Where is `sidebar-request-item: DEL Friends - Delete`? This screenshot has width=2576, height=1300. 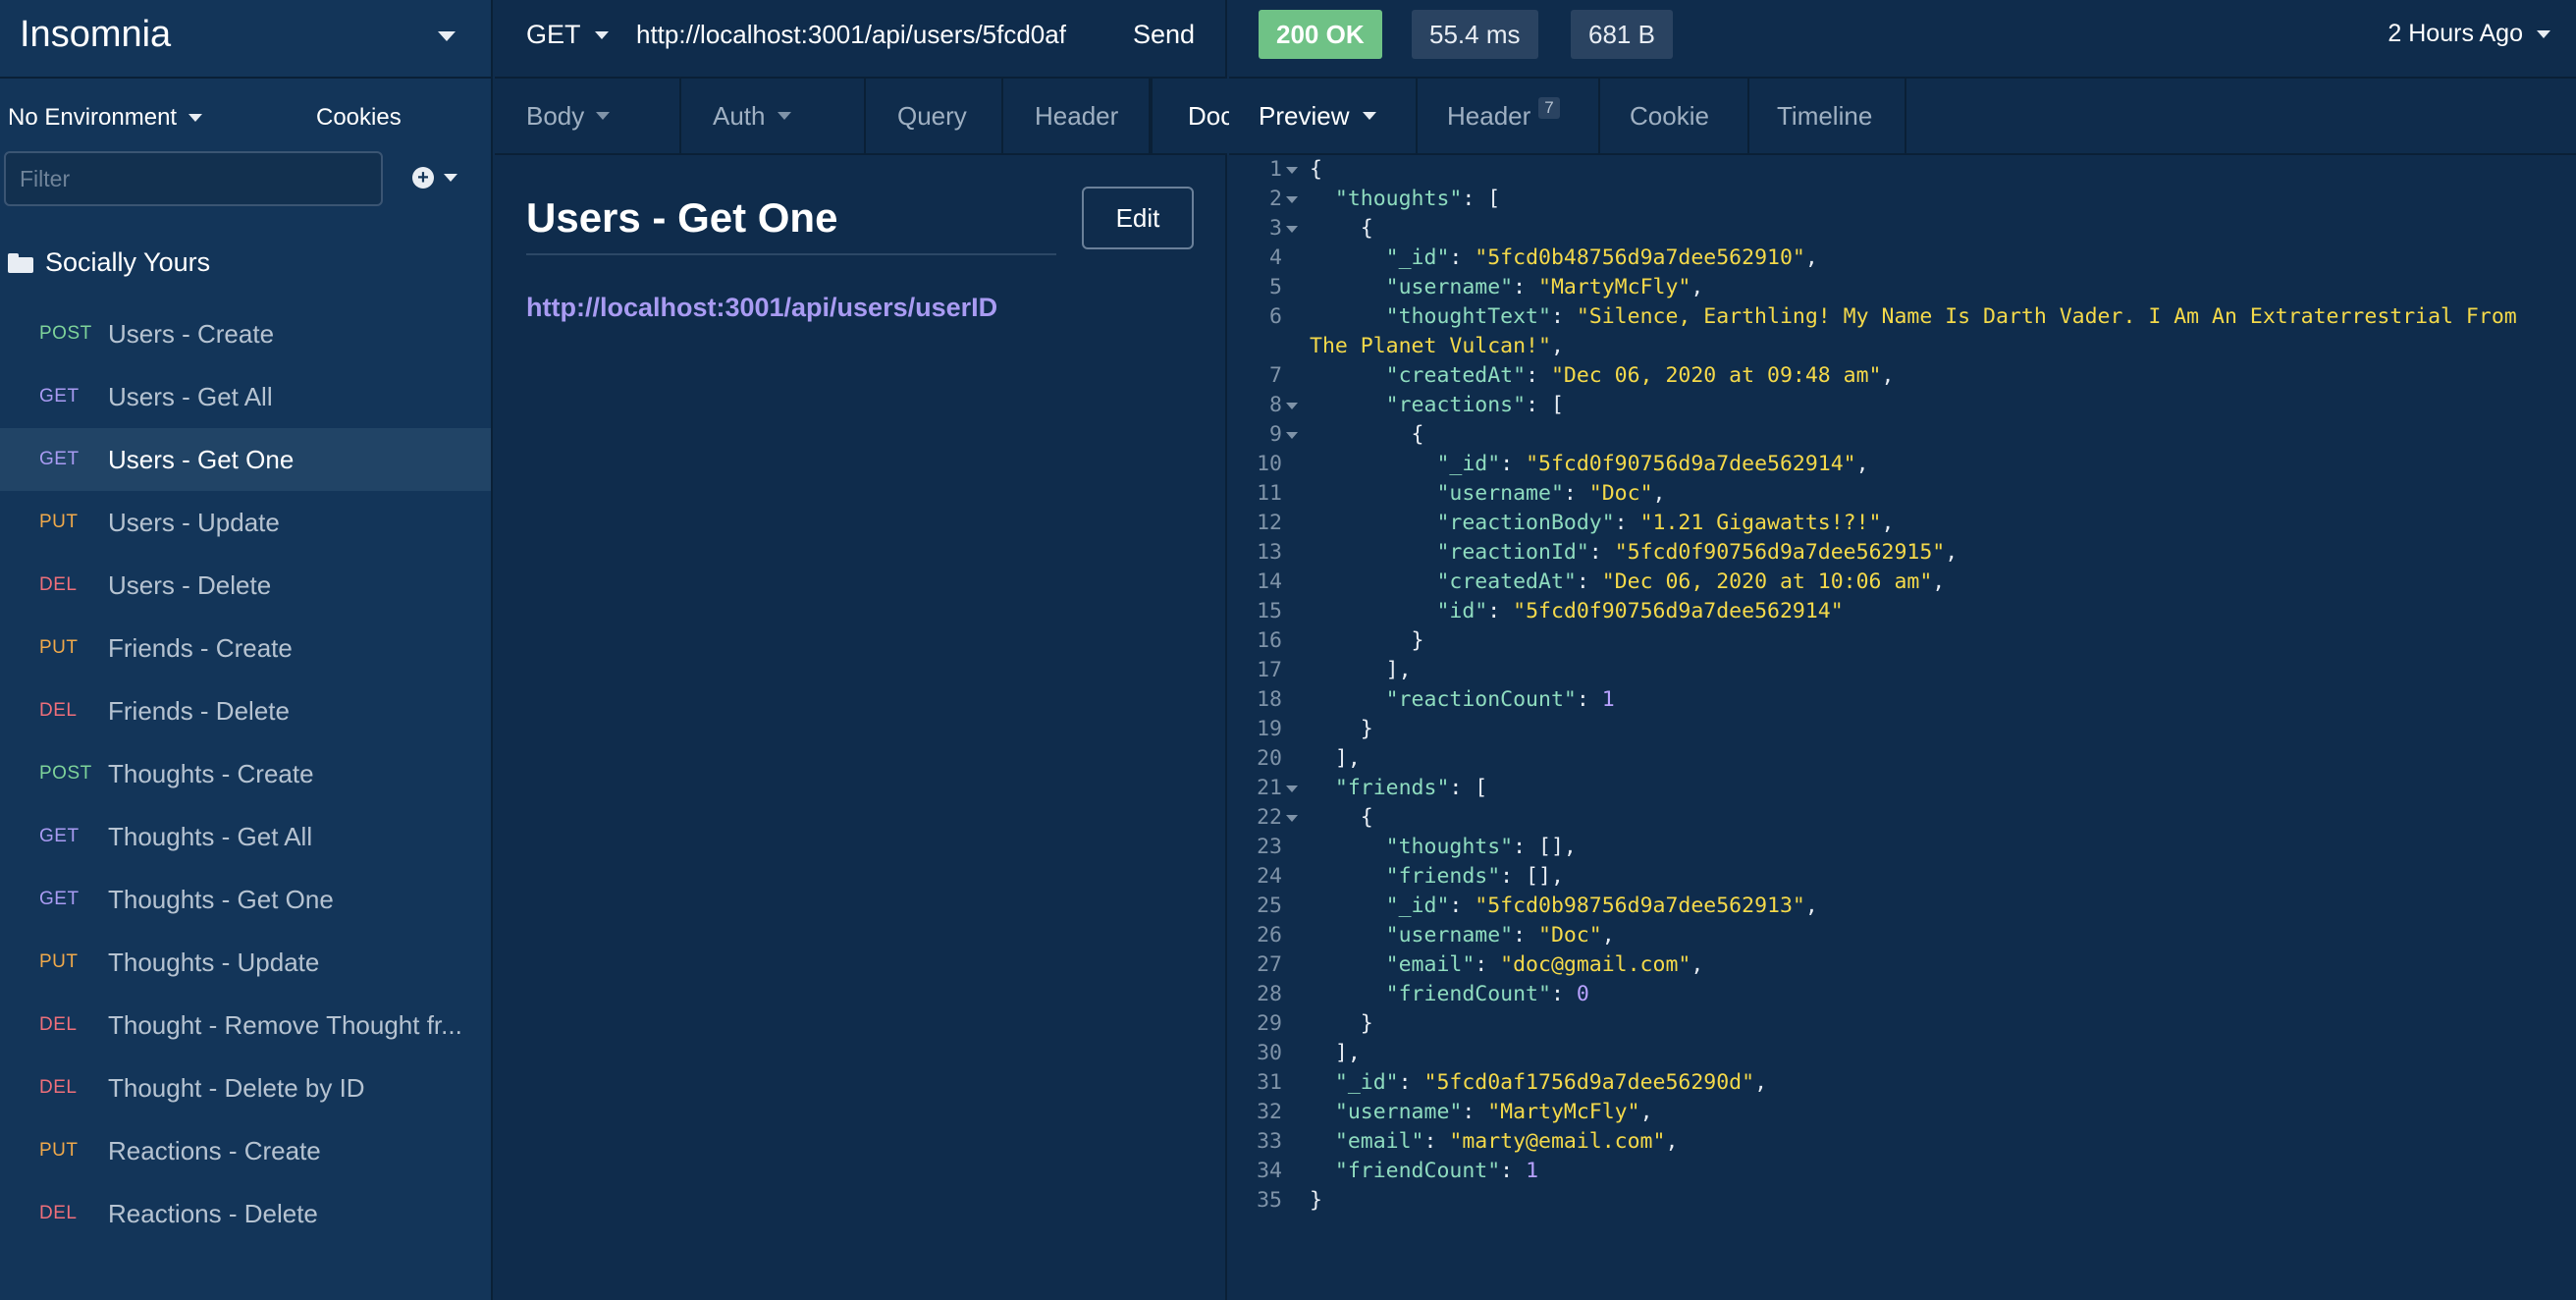
sidebar-request-item: DEL Friends - Delete is located at coordinates (245, 711).